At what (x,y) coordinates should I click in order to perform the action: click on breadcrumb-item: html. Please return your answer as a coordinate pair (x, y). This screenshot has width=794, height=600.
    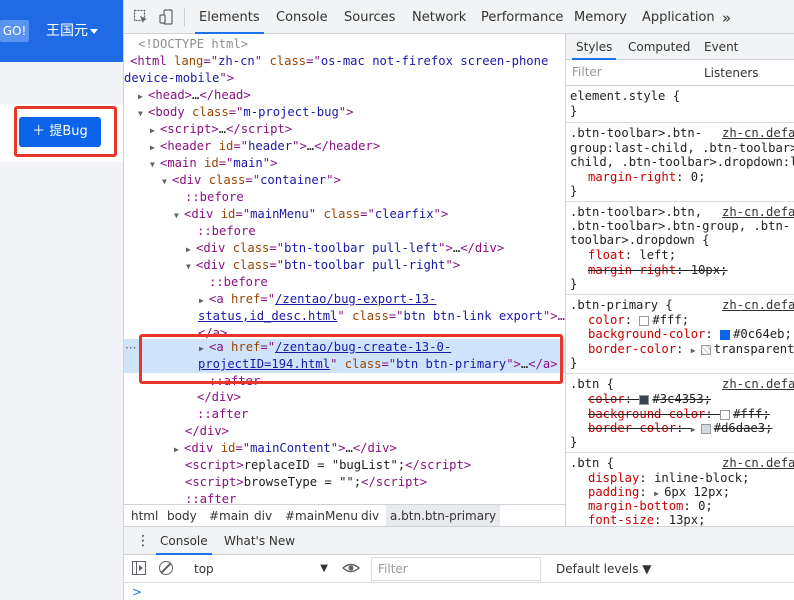
    Looking at the image, I should click on (144, 516).